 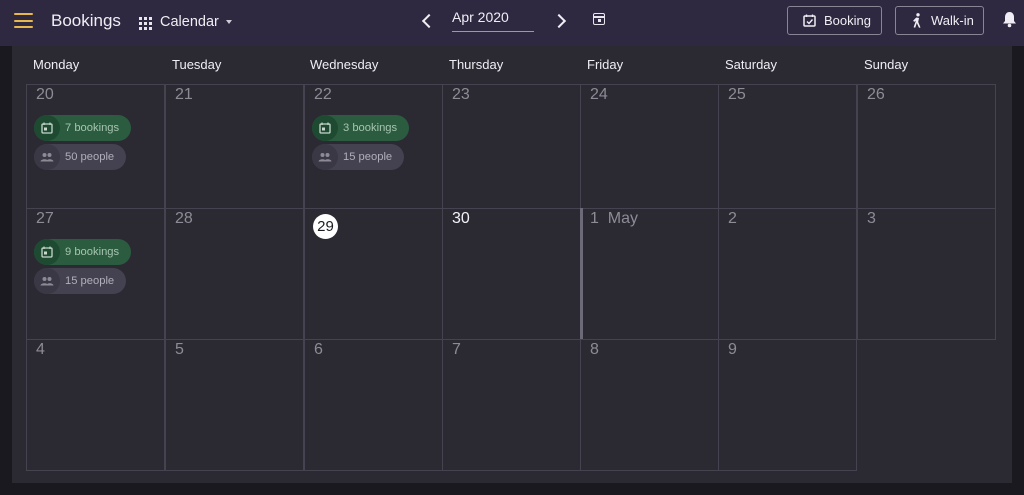 I want to click on weekday-header-monday: Monday, so click(x=56, y=64).